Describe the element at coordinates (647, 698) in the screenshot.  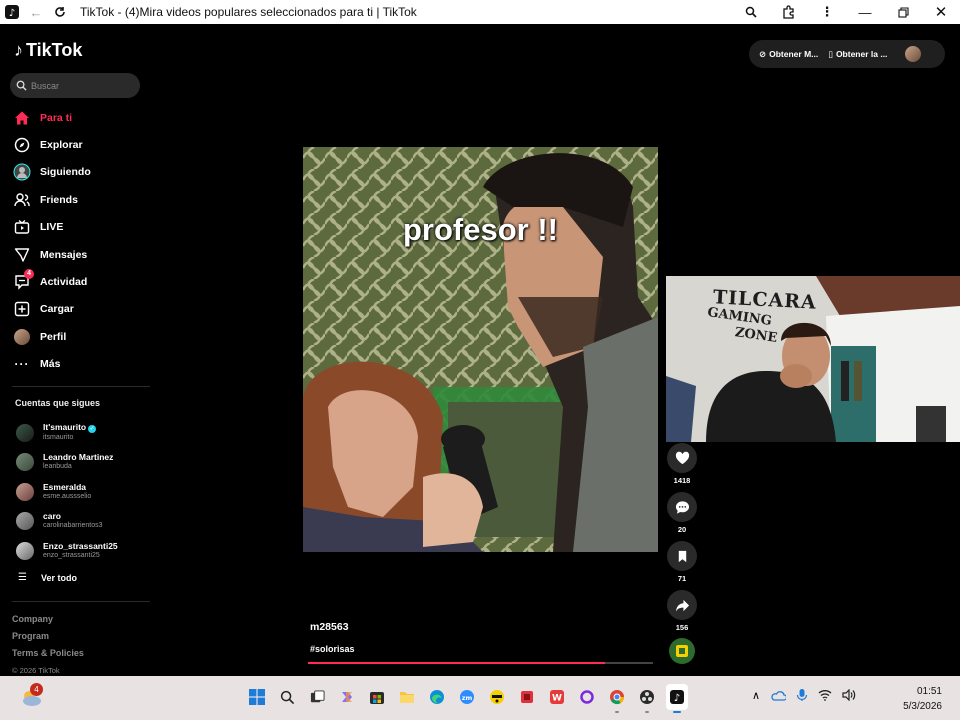
I see `obs-icon` at that location.